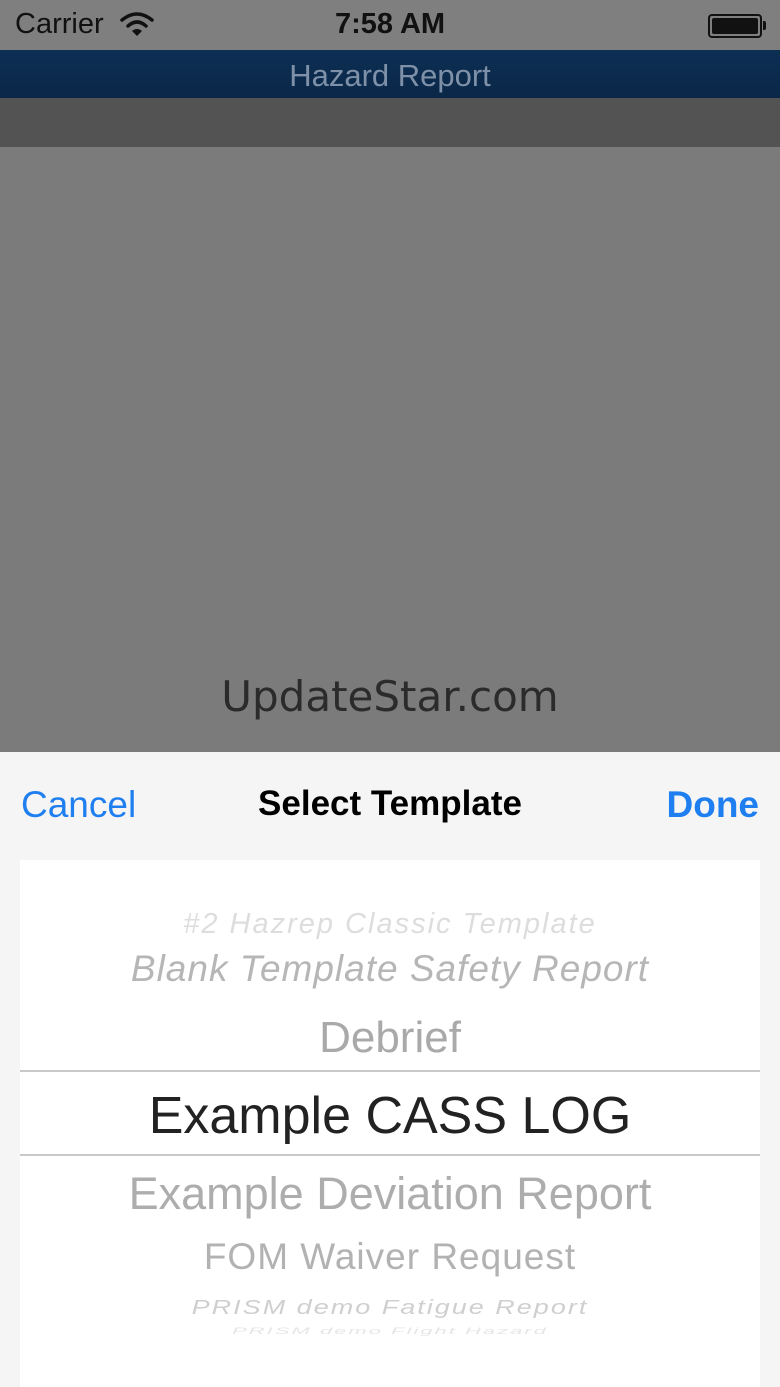 Image resolution: width=780 pixels, height=1387 pixels. I want to click on picker-option: #2 Hazrep Classic Template, so click(390, 924).